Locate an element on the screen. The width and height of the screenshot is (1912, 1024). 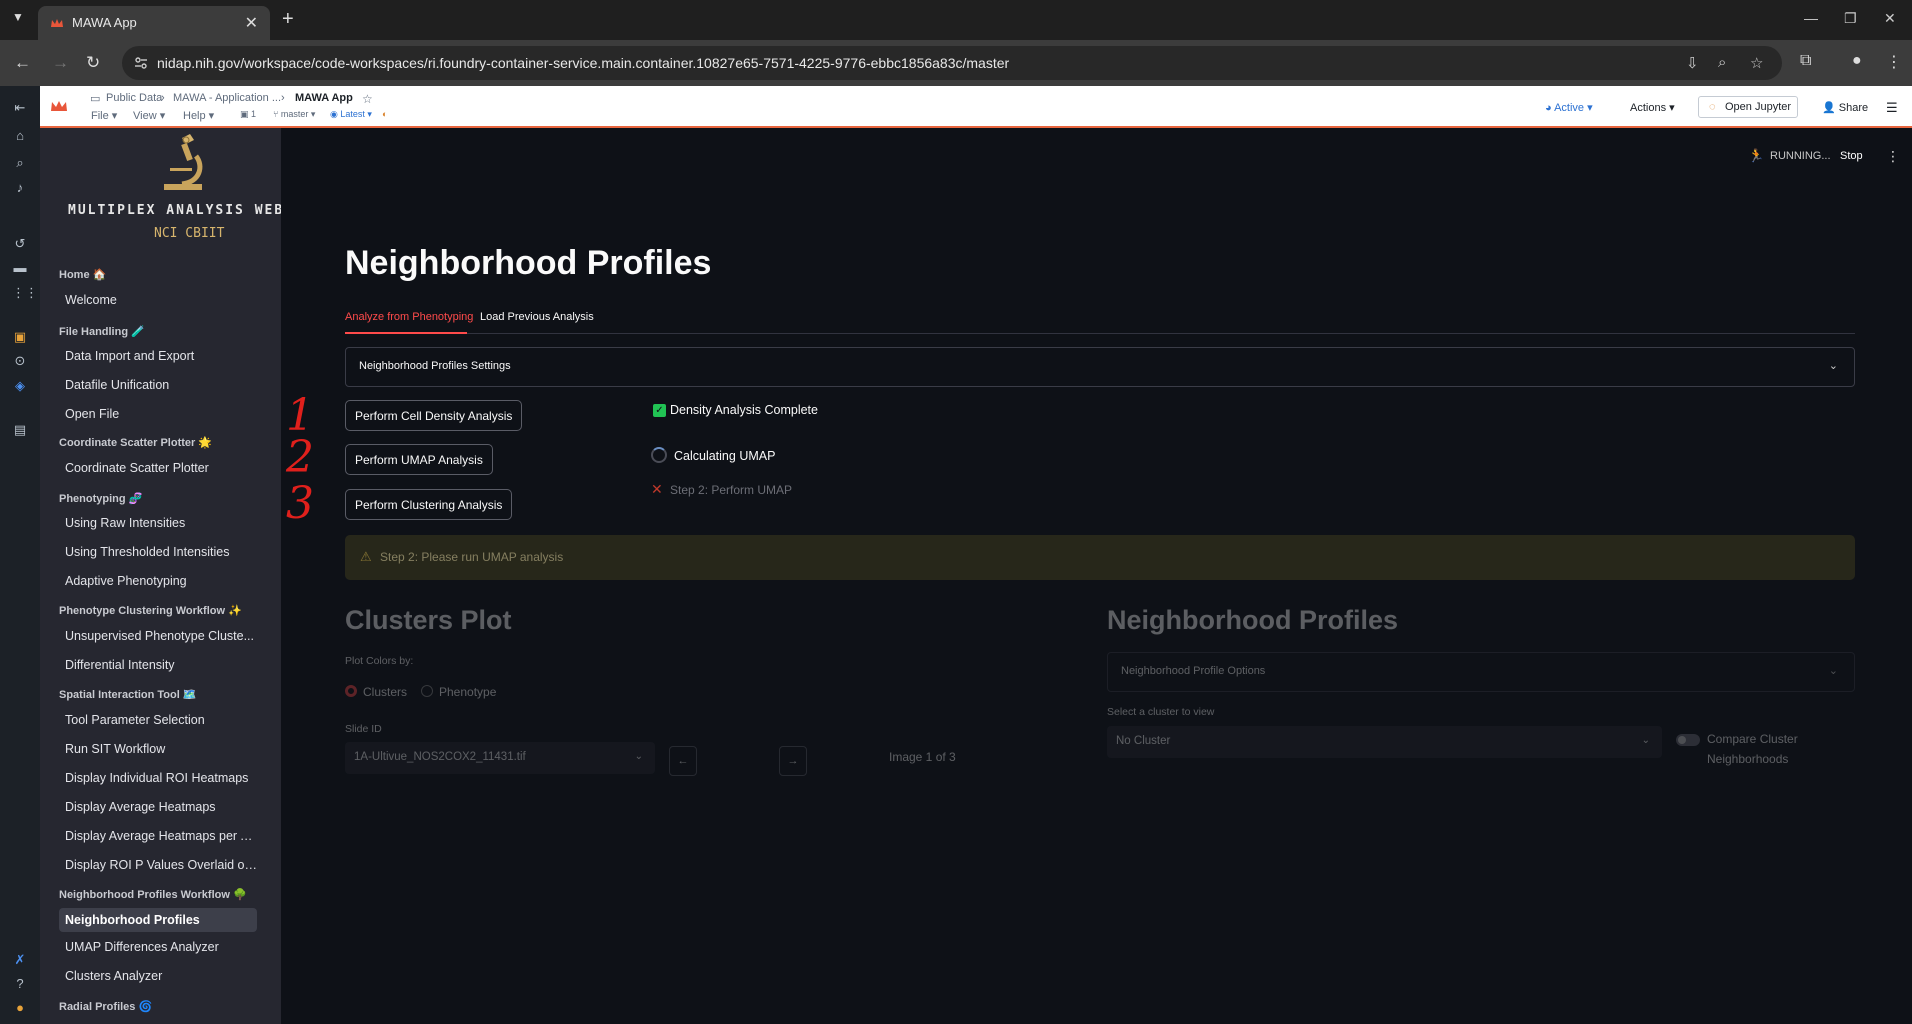
files-icon: ▬ is located at coordinates (20, 268).